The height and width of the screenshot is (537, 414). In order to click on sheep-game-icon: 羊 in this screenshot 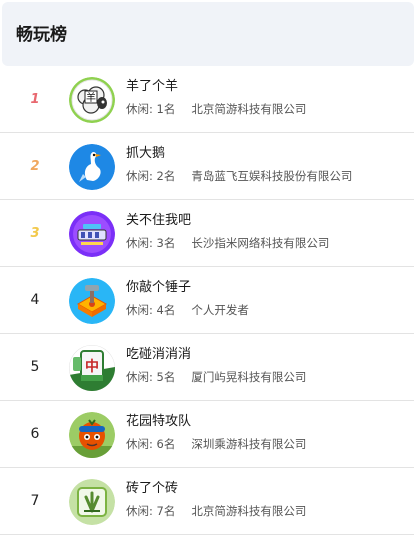, I will do `click(92, 100)`.